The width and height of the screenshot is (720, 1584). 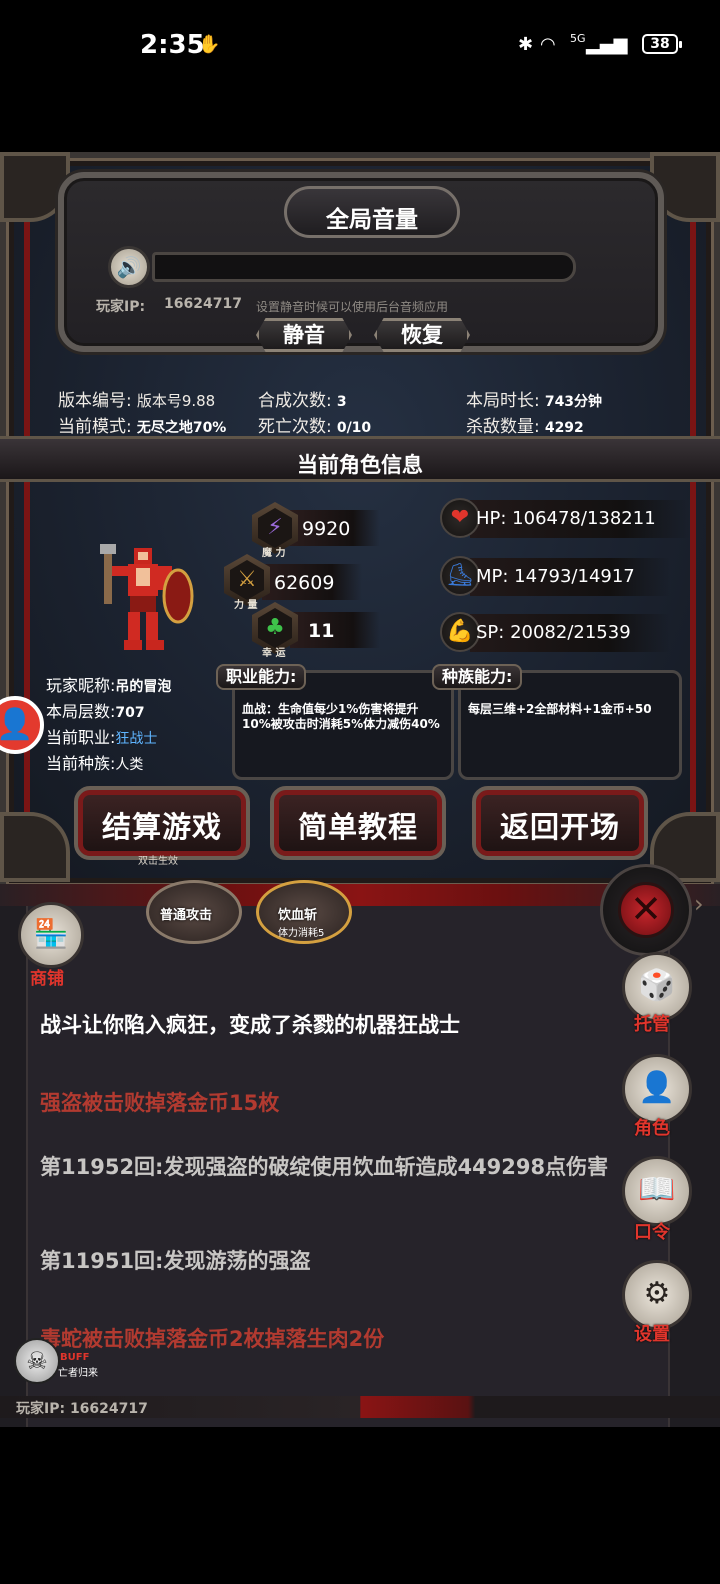 What do you see at coordinates (298, 915) in the screenshot?
I see `blood-slash-label: 饮血斩` at bounding box center [298, 915].